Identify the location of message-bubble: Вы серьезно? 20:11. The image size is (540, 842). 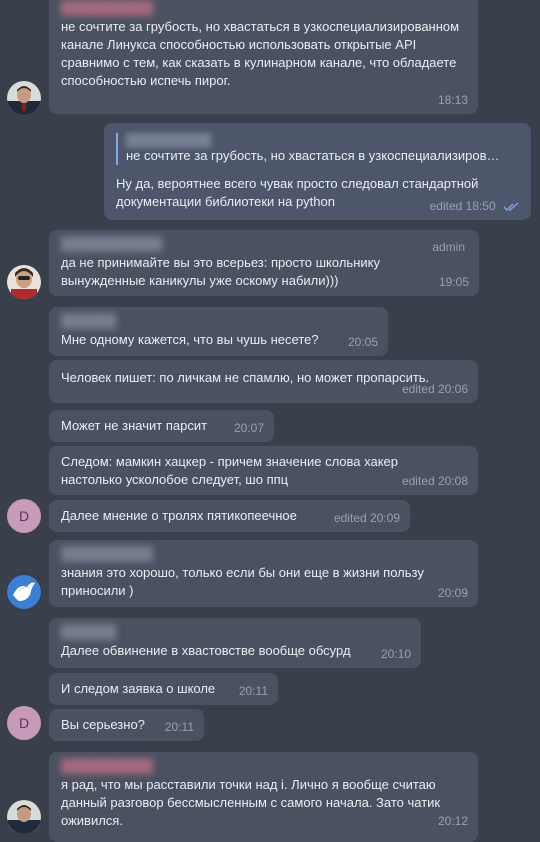
(126, 725).